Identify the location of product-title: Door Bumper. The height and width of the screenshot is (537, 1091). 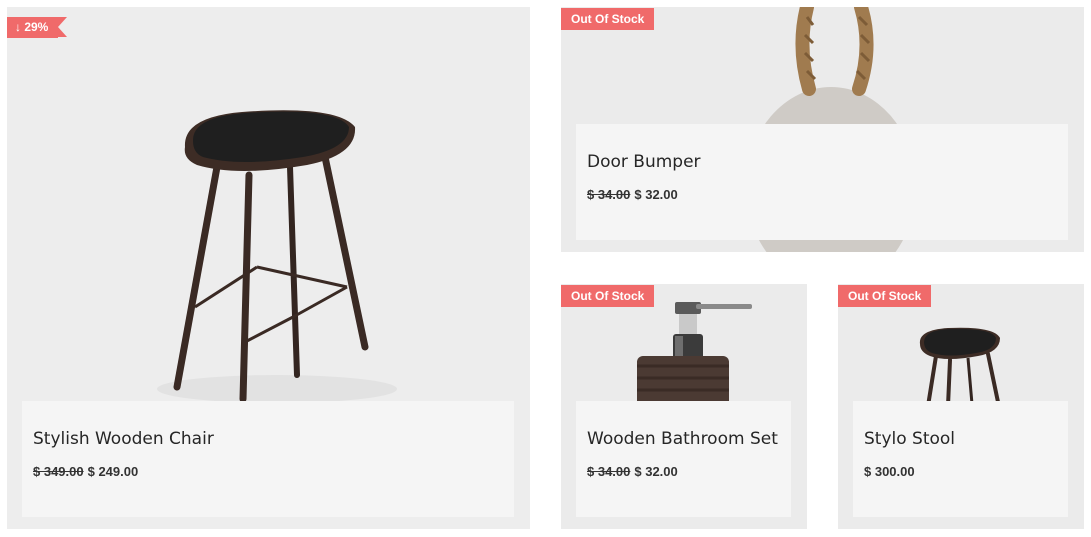
(644, 162).